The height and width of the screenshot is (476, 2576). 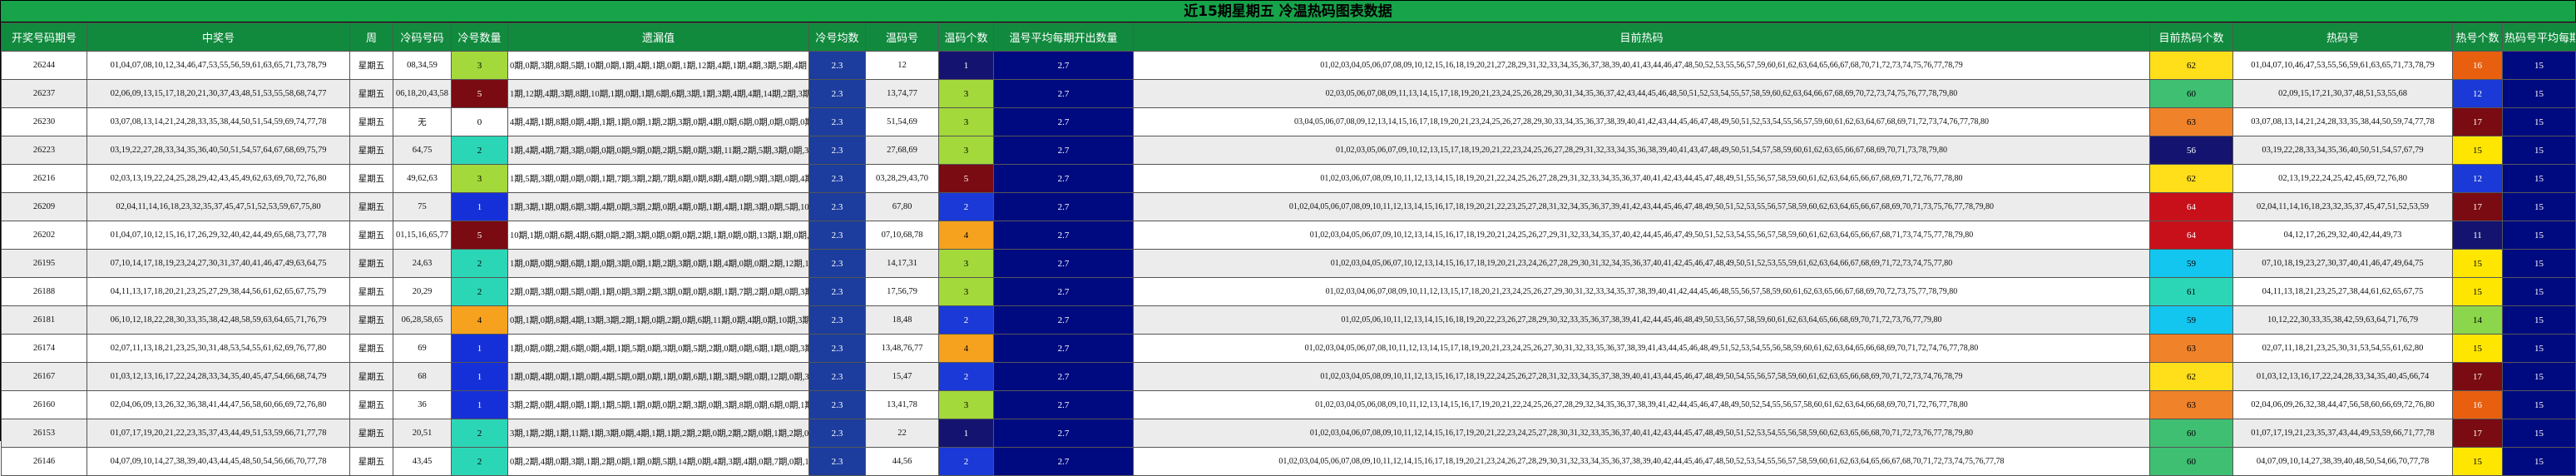 What do you see at coordinates (902, 37) in the screenshot?
I see `warm-numbers-header: 温码号` at bounding box center [902, 37].